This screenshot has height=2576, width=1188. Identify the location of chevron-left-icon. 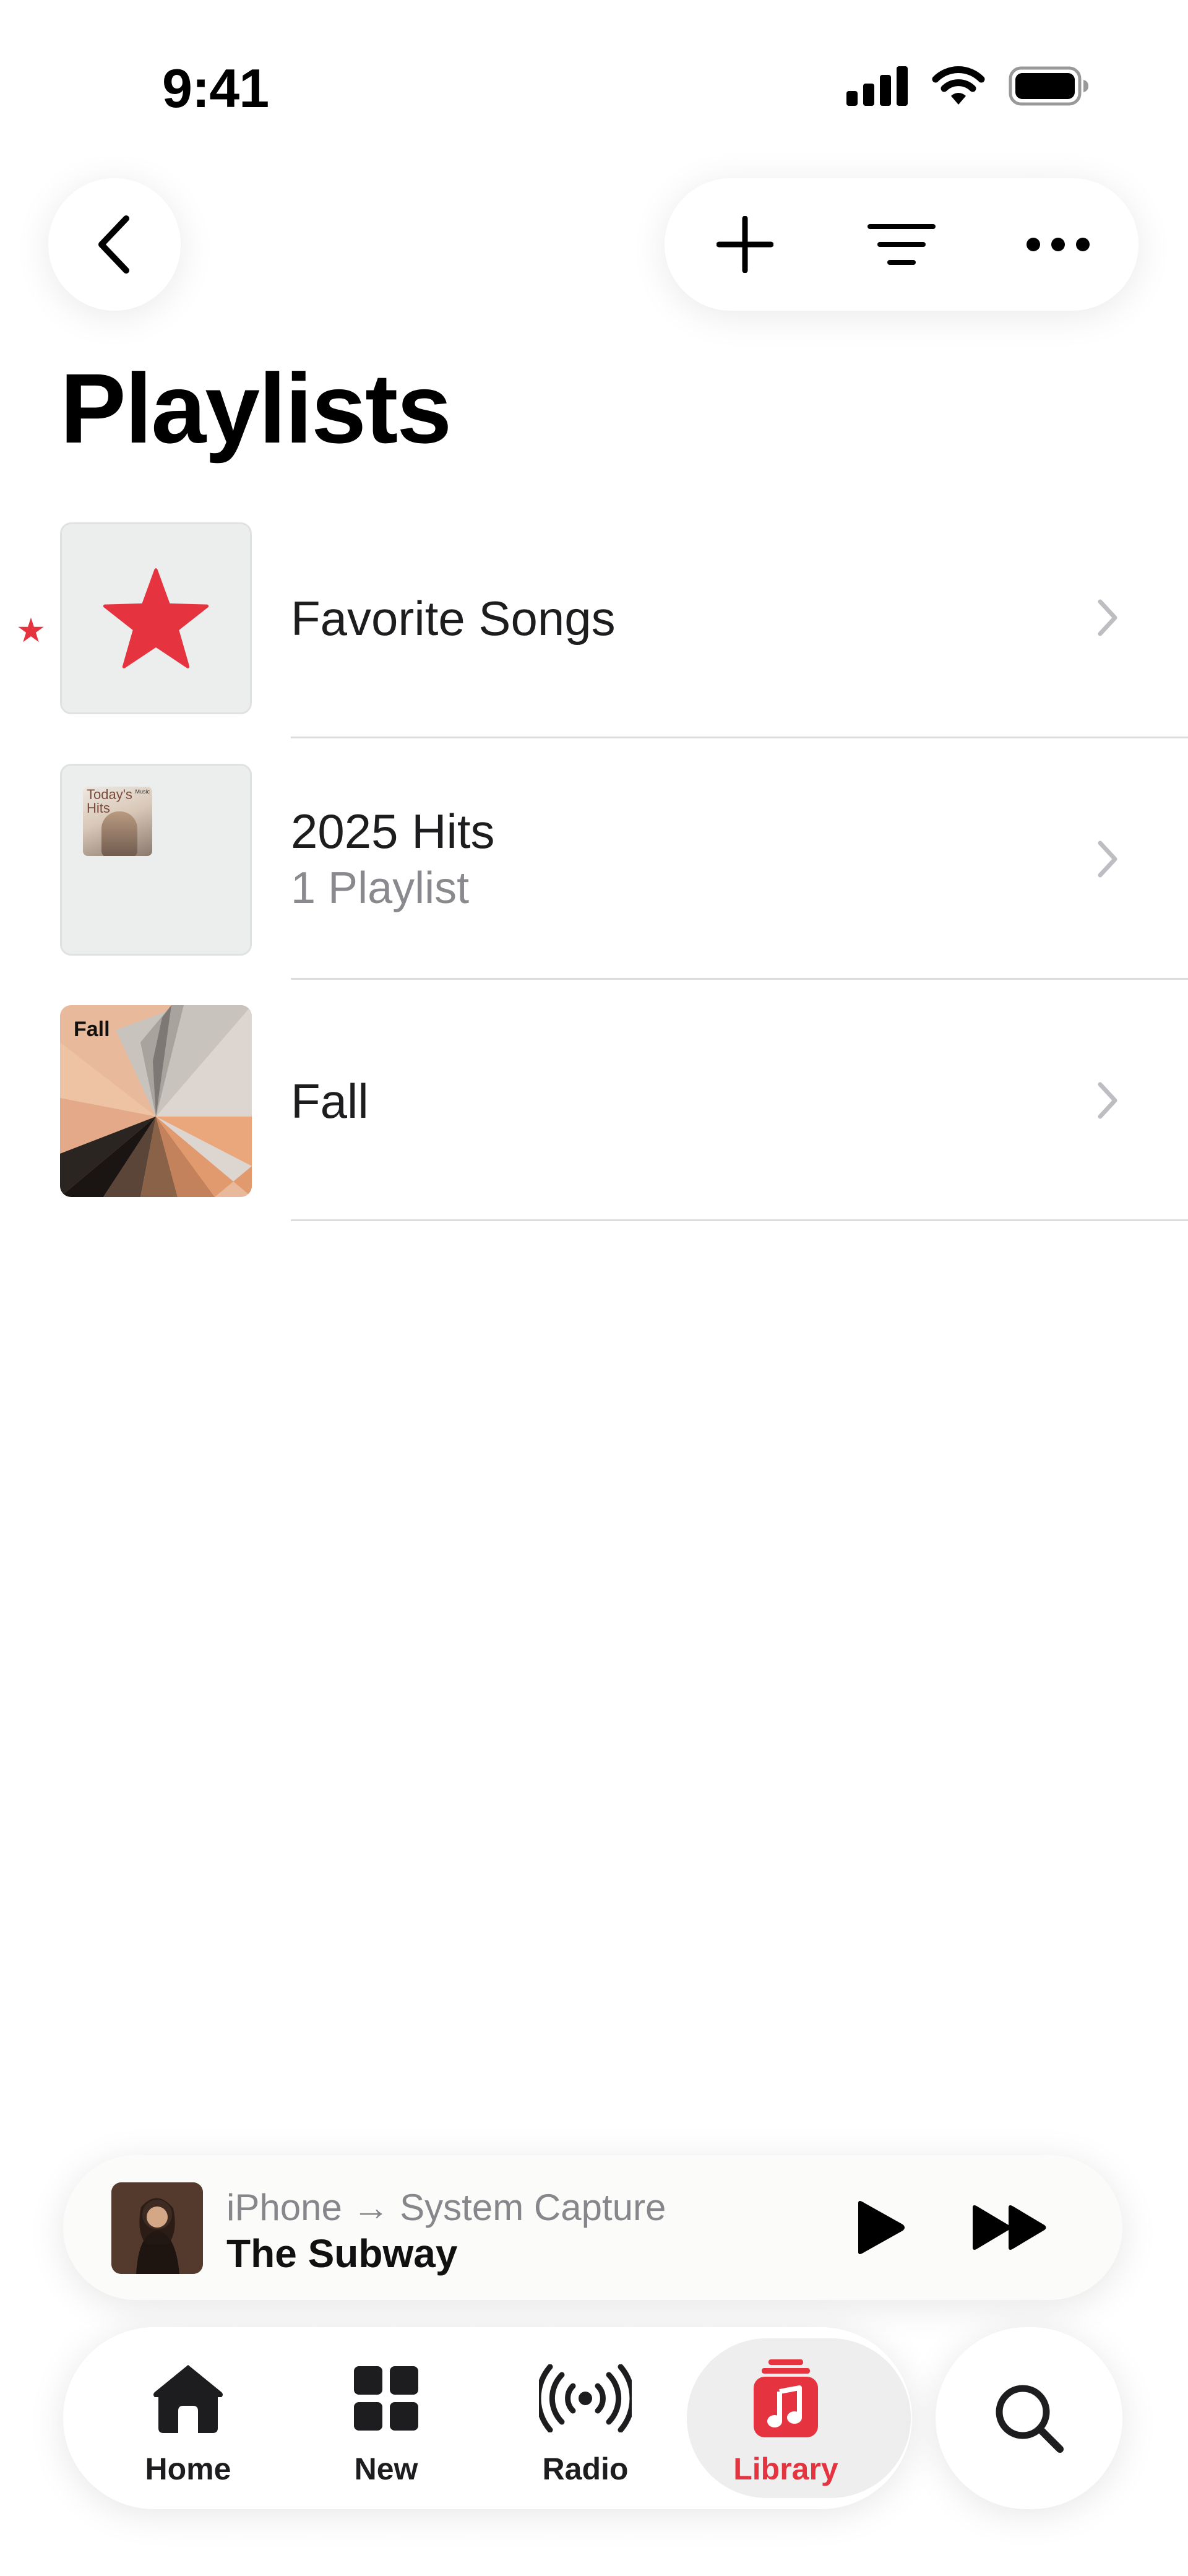
(113, 244).